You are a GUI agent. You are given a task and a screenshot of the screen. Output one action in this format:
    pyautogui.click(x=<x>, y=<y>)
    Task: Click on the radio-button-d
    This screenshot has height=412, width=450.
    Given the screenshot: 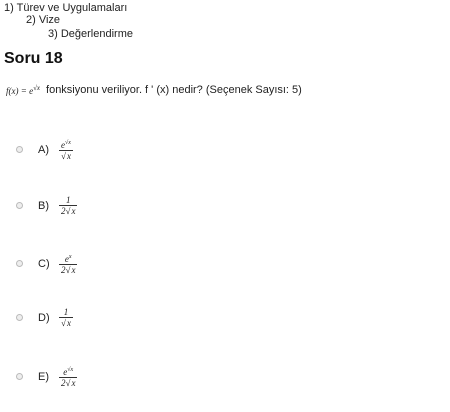 What is the action you would take?
    pyautogui.click(x=19, y=317)
    